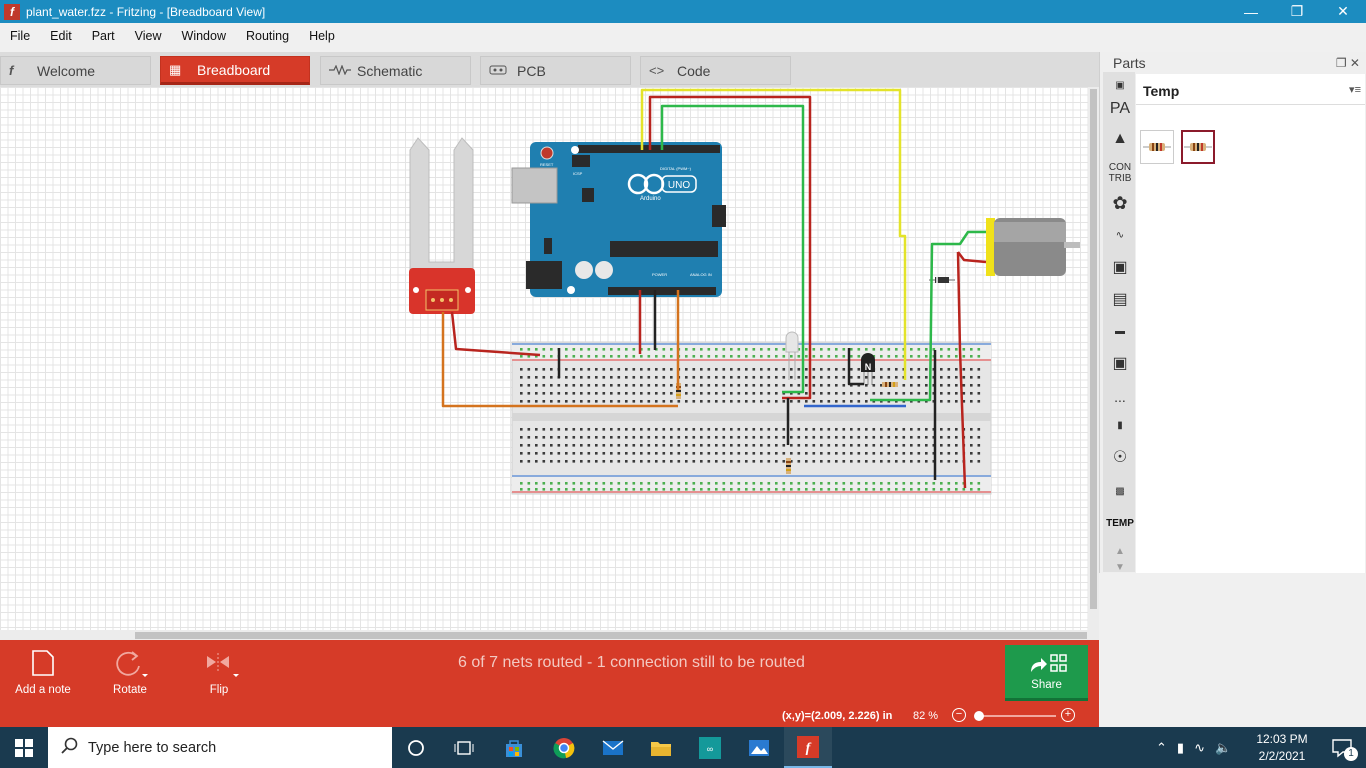 The width and height of the screenshot is (1366, 768). I want to click on search-icon, so click(69, 748).